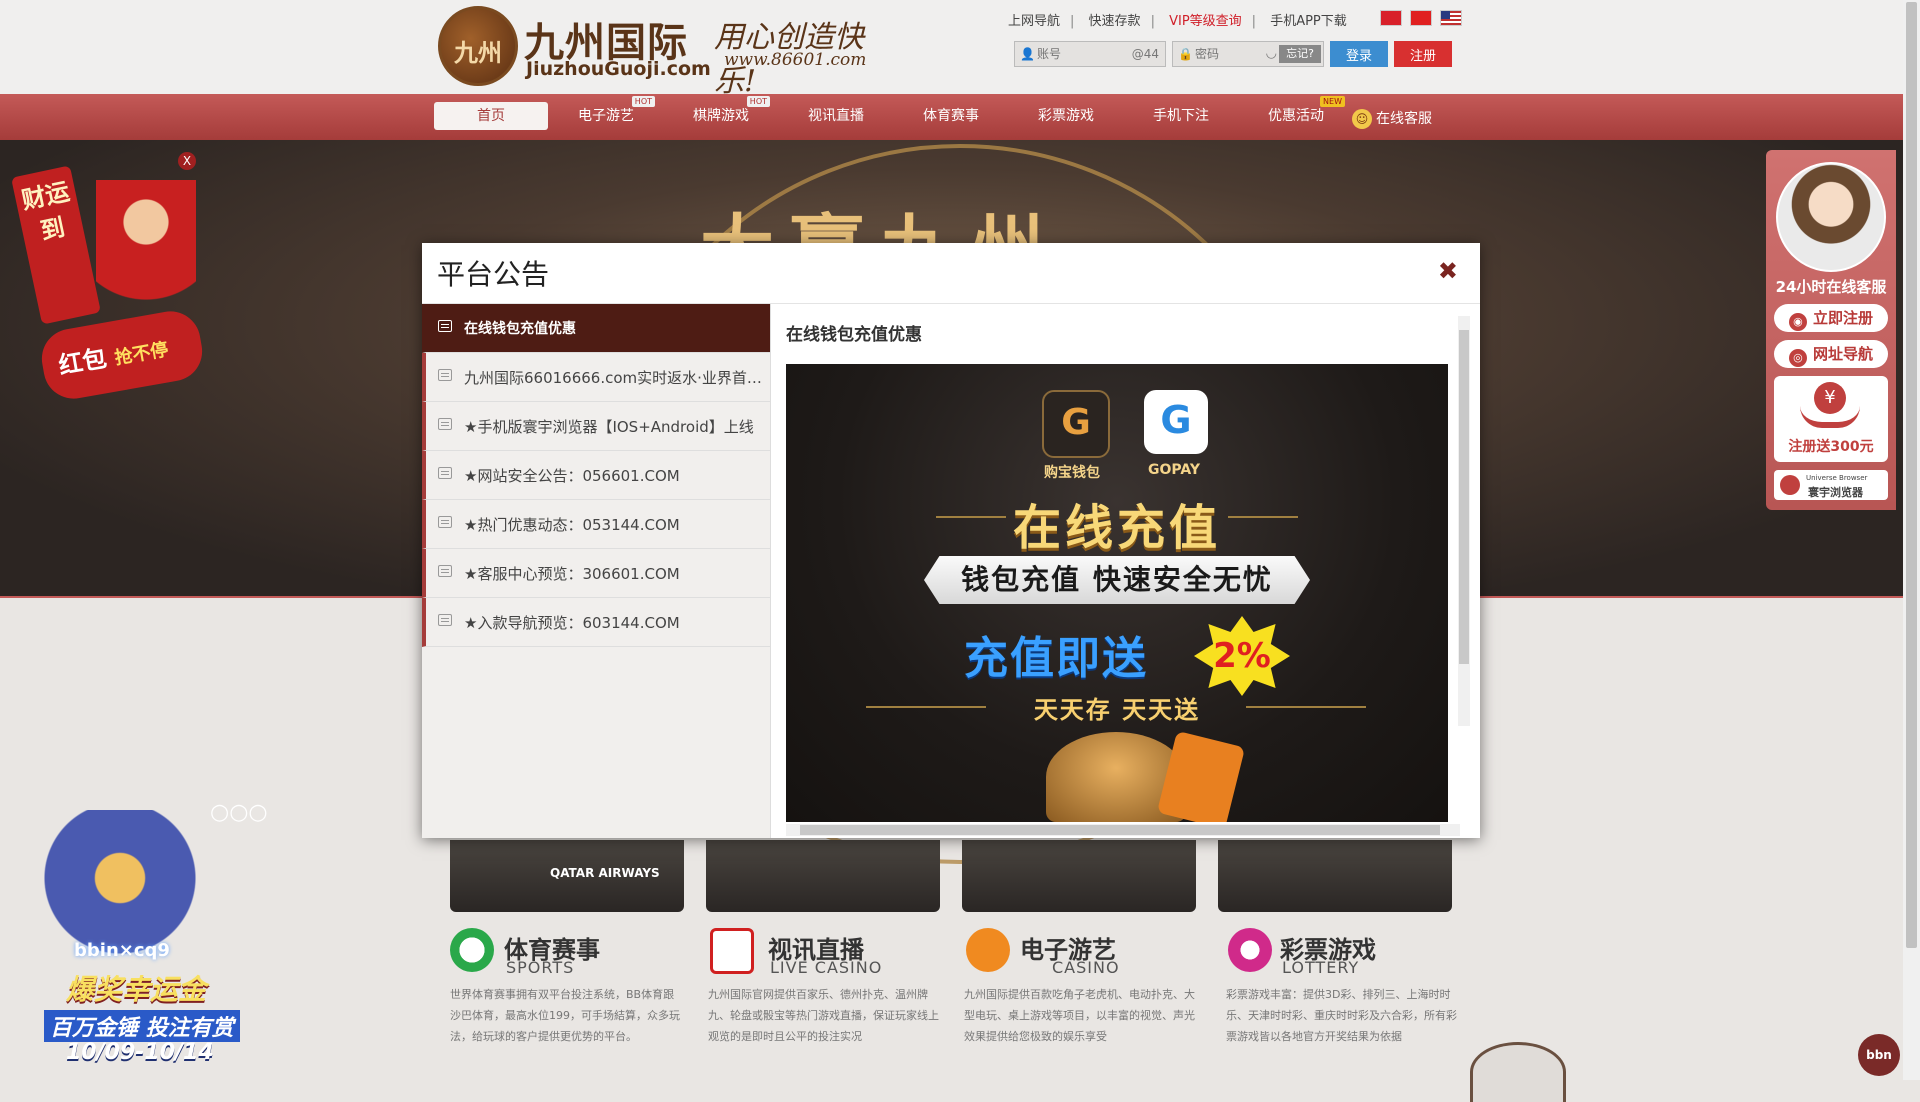 Image resolution: width=1920 pixels, height=1102 pixels. What do you see at coordinates (1335, 876) in the screenshot?
I see `lottery-image` at bounding box center [1335, 876].